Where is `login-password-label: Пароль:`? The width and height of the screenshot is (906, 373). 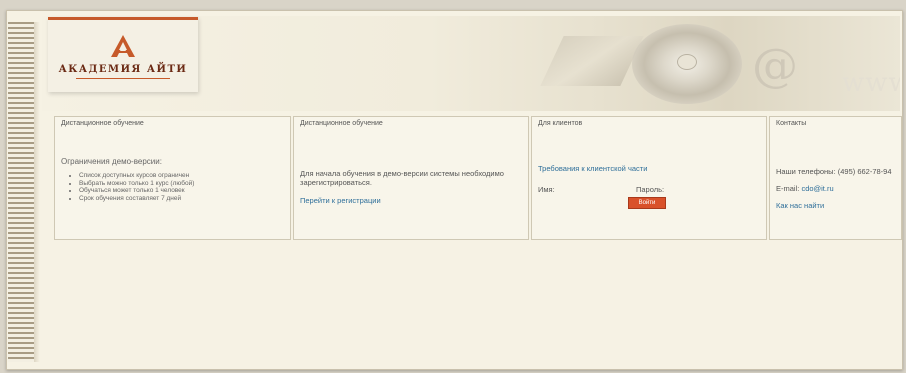
login-password-label: Пароль: is located at coordinates (650, 189).